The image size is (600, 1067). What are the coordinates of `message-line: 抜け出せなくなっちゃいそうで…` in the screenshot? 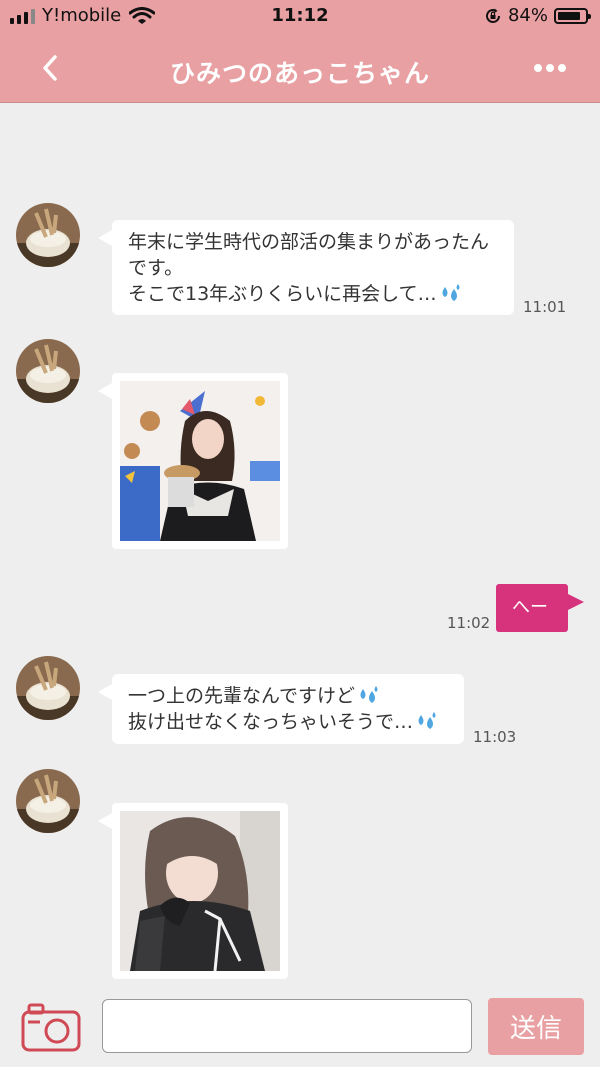 It's located at (271, 722).